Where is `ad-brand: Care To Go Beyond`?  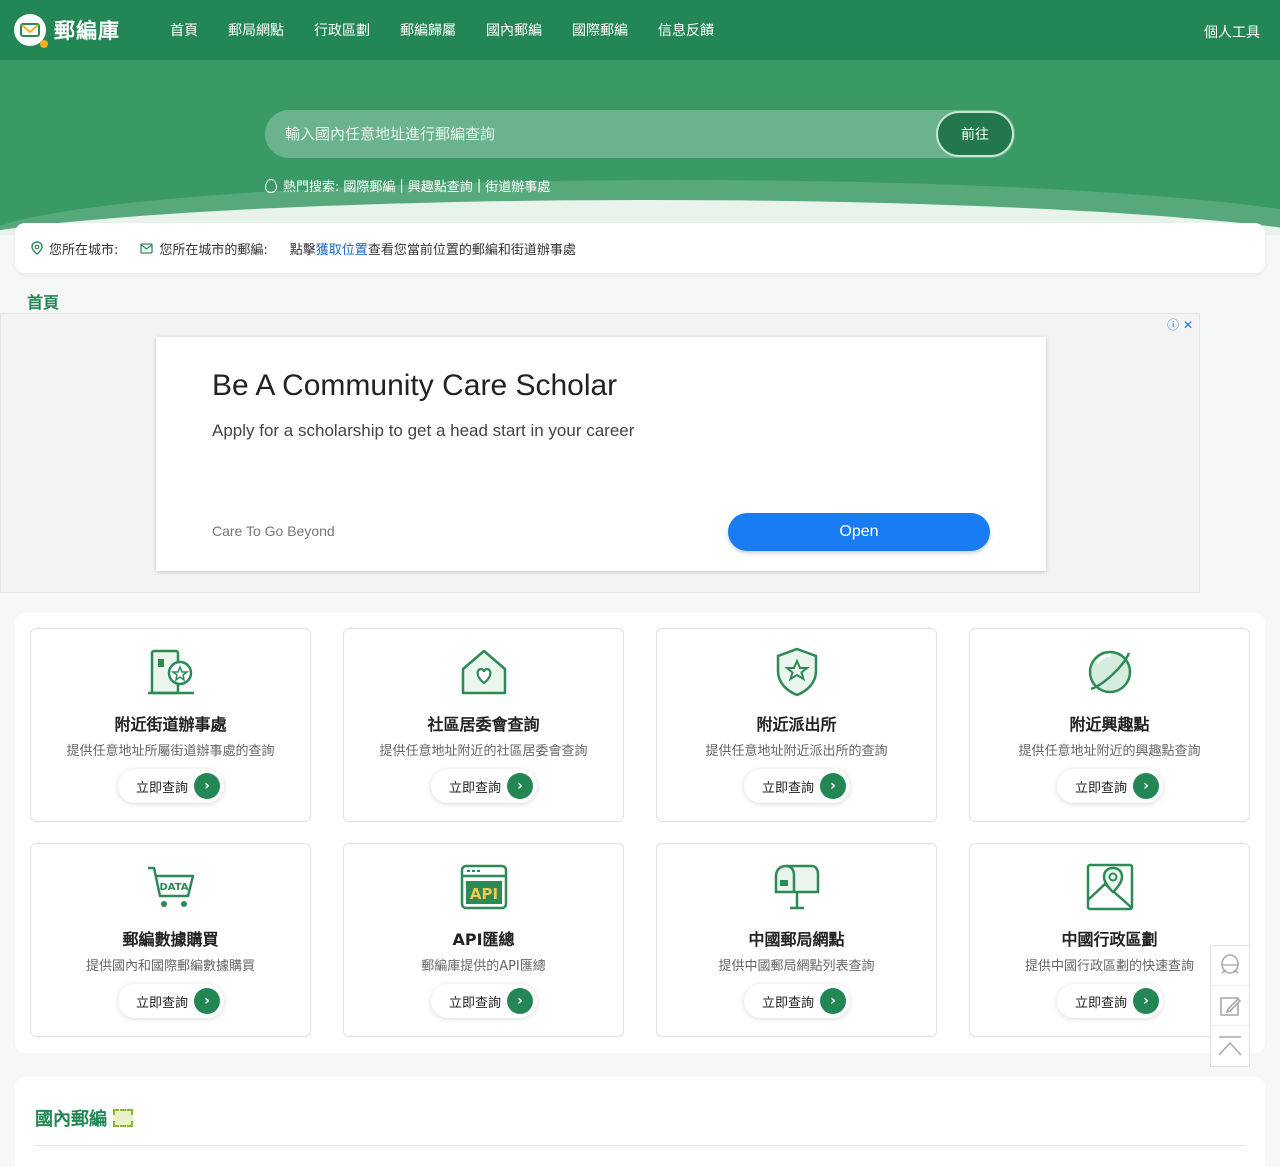
ad-brand: Care To Go Beyond is located at coordinates (273, 531).